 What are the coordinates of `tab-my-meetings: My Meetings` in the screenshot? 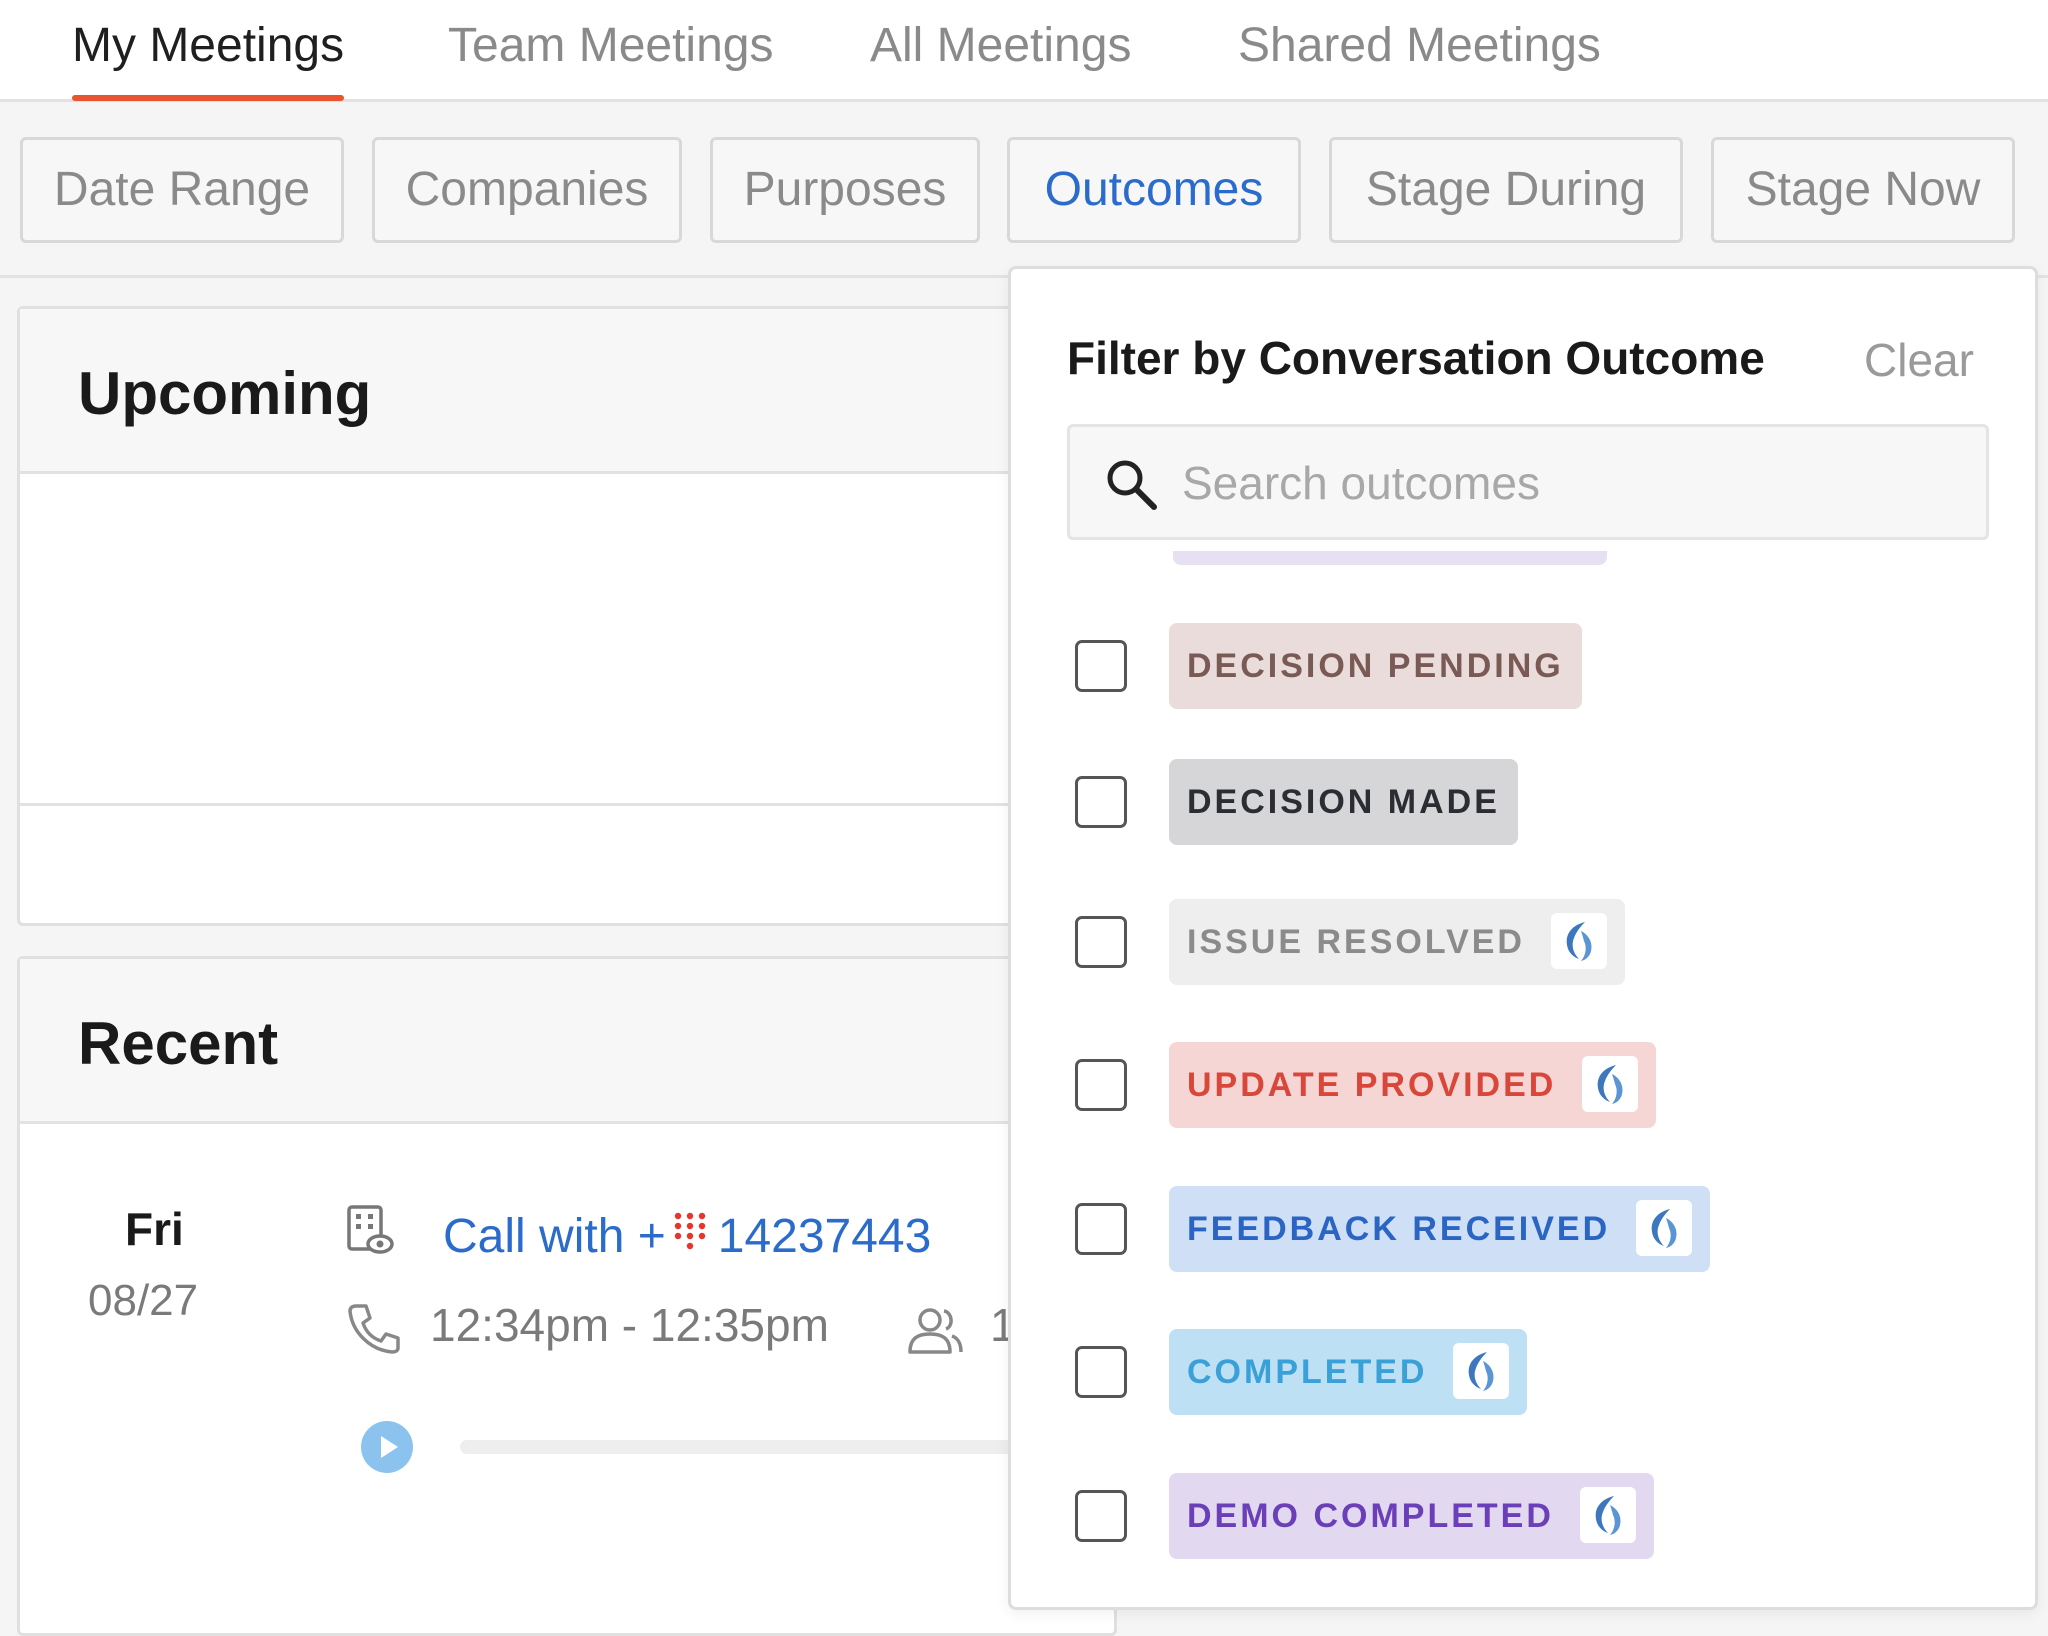 It's located at (208, 57).